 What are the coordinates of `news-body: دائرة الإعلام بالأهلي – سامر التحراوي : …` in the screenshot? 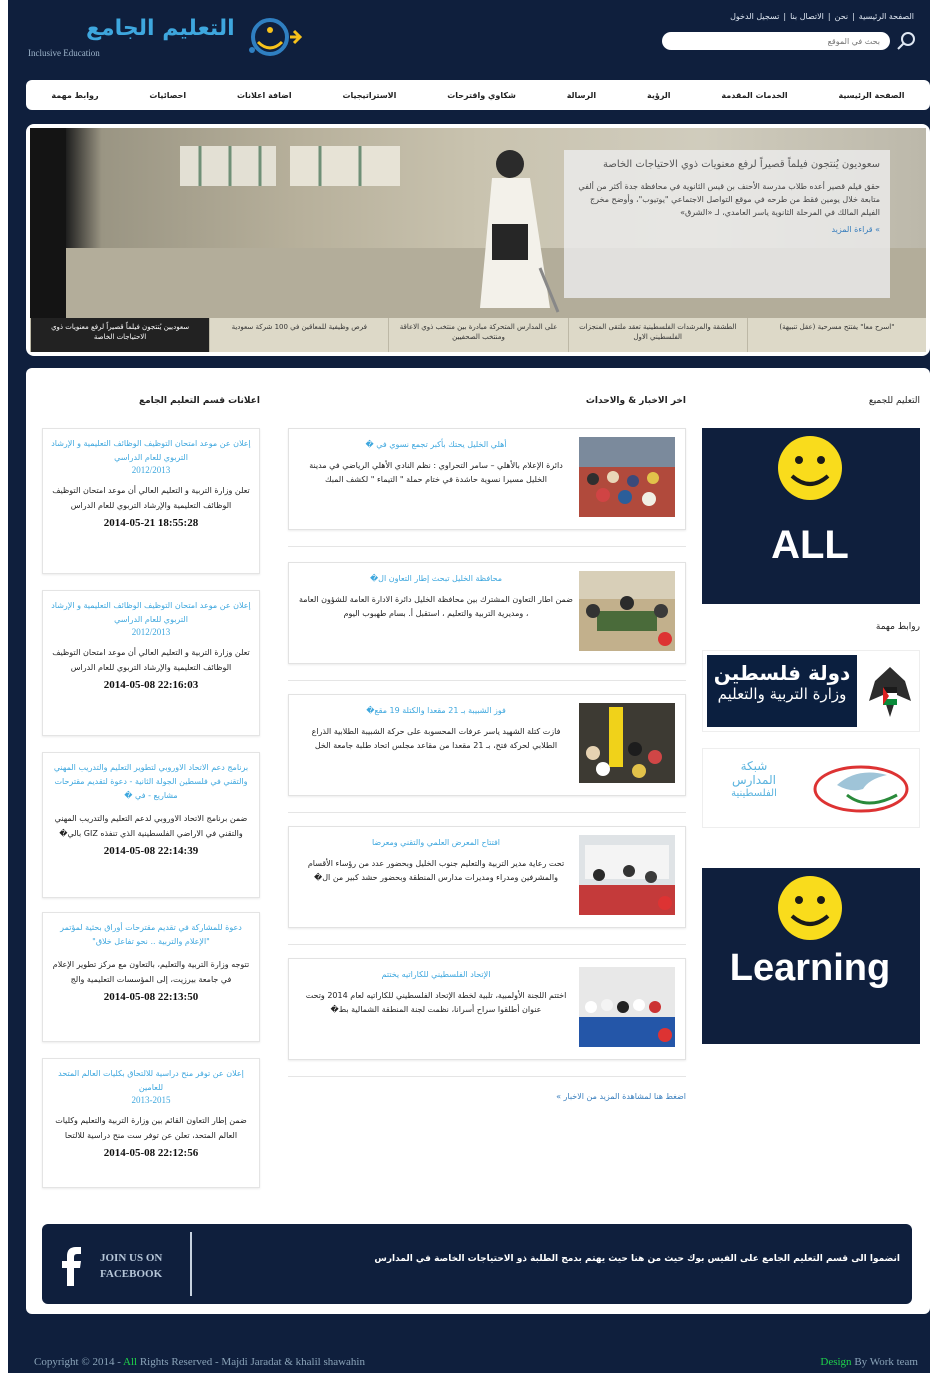 It's located at (436, 472).